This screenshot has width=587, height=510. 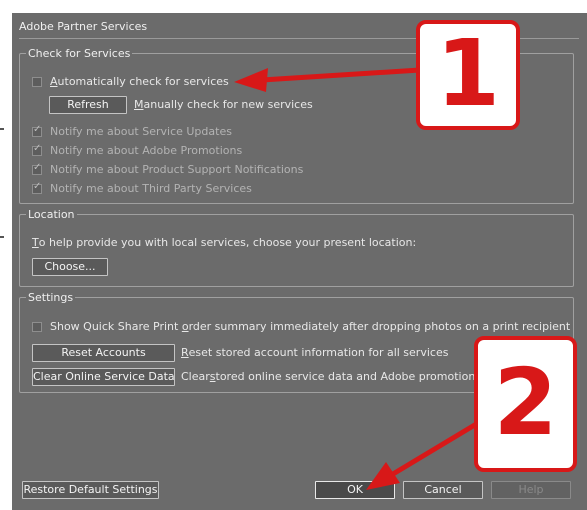 What do you see at coordinates (6, 255) in the screenshot?
I see `background-page-strip` at bounding box center [6, 255].